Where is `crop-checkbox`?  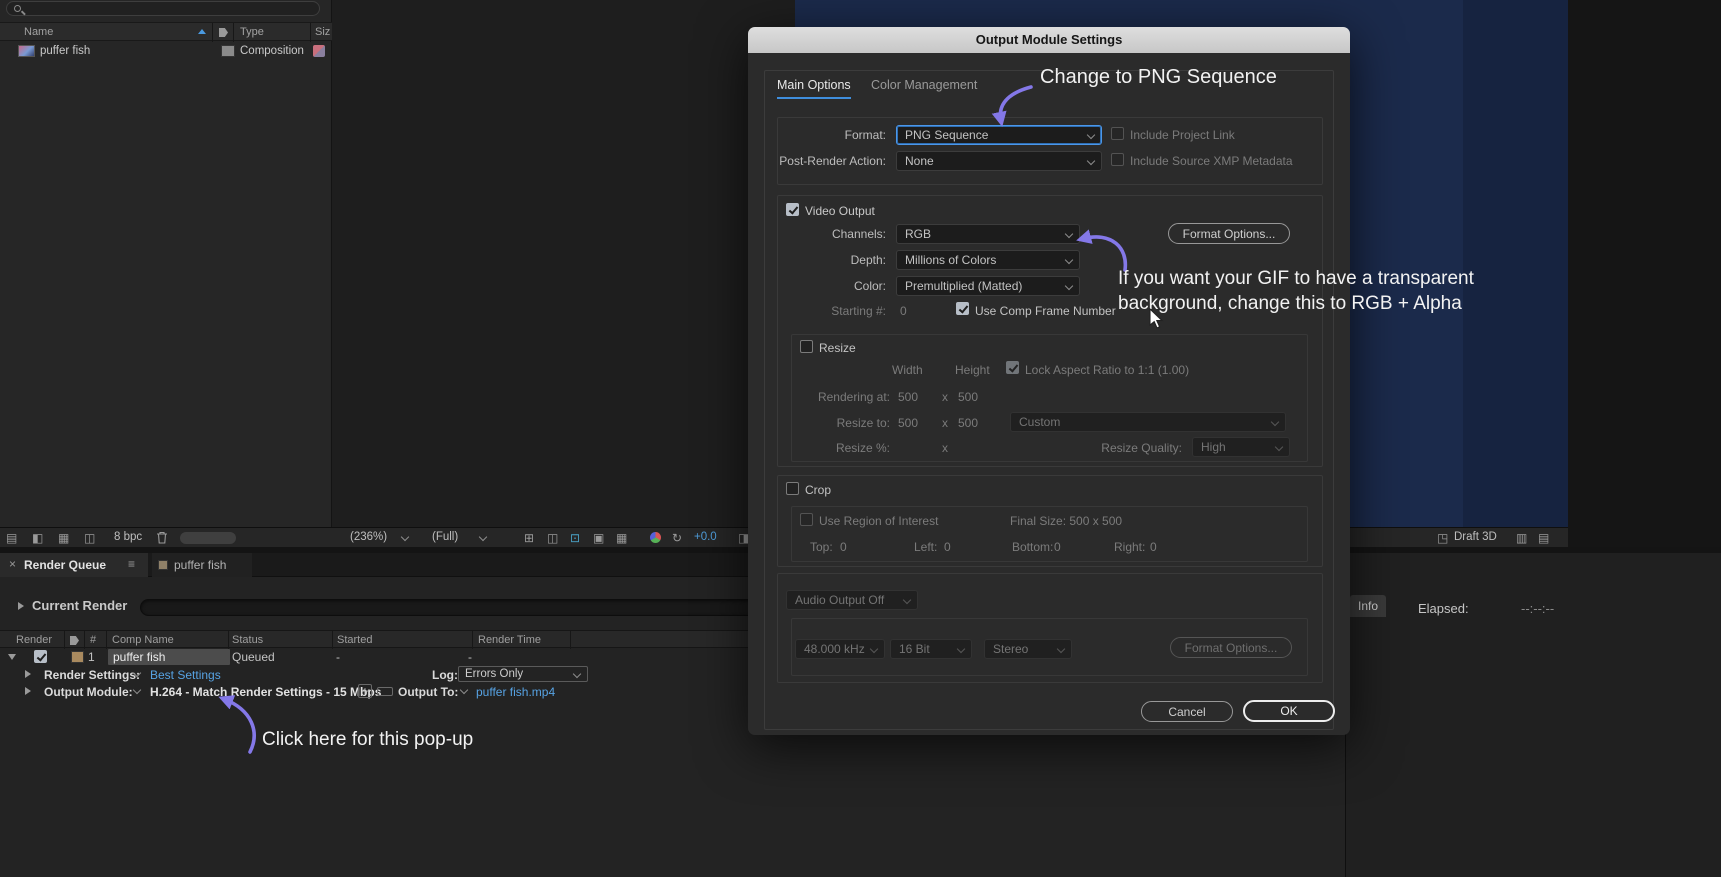
crop-checkbox is located at coordinates (792, 488).